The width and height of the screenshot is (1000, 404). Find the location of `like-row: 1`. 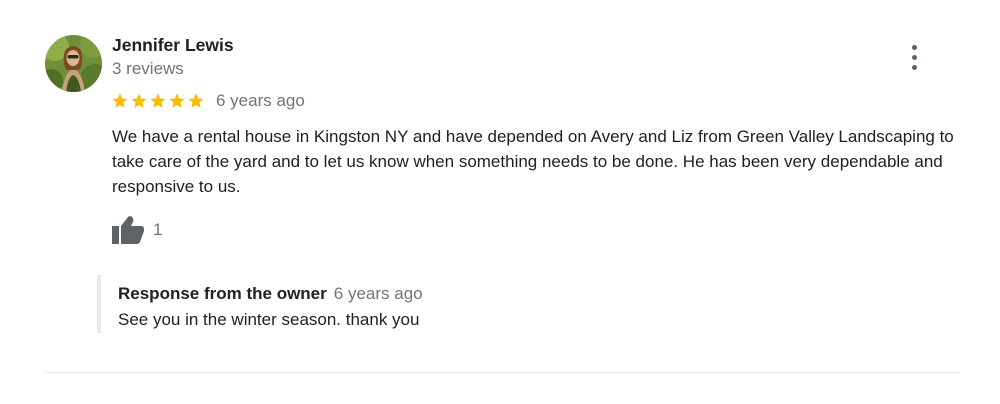

like-row: 1 is located at coordinates (136, 230).